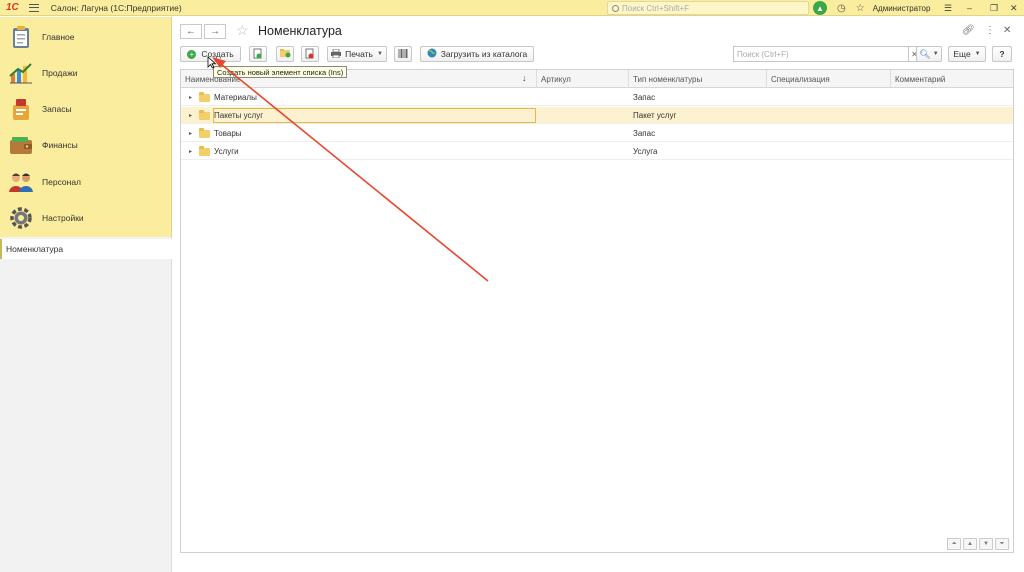 Image resolution: width=1024 pixels, height=572 pixels. Describe the element at coordinates (953, 79) in the screenshot. I see `column-header-comment: Комментарий` at that location.